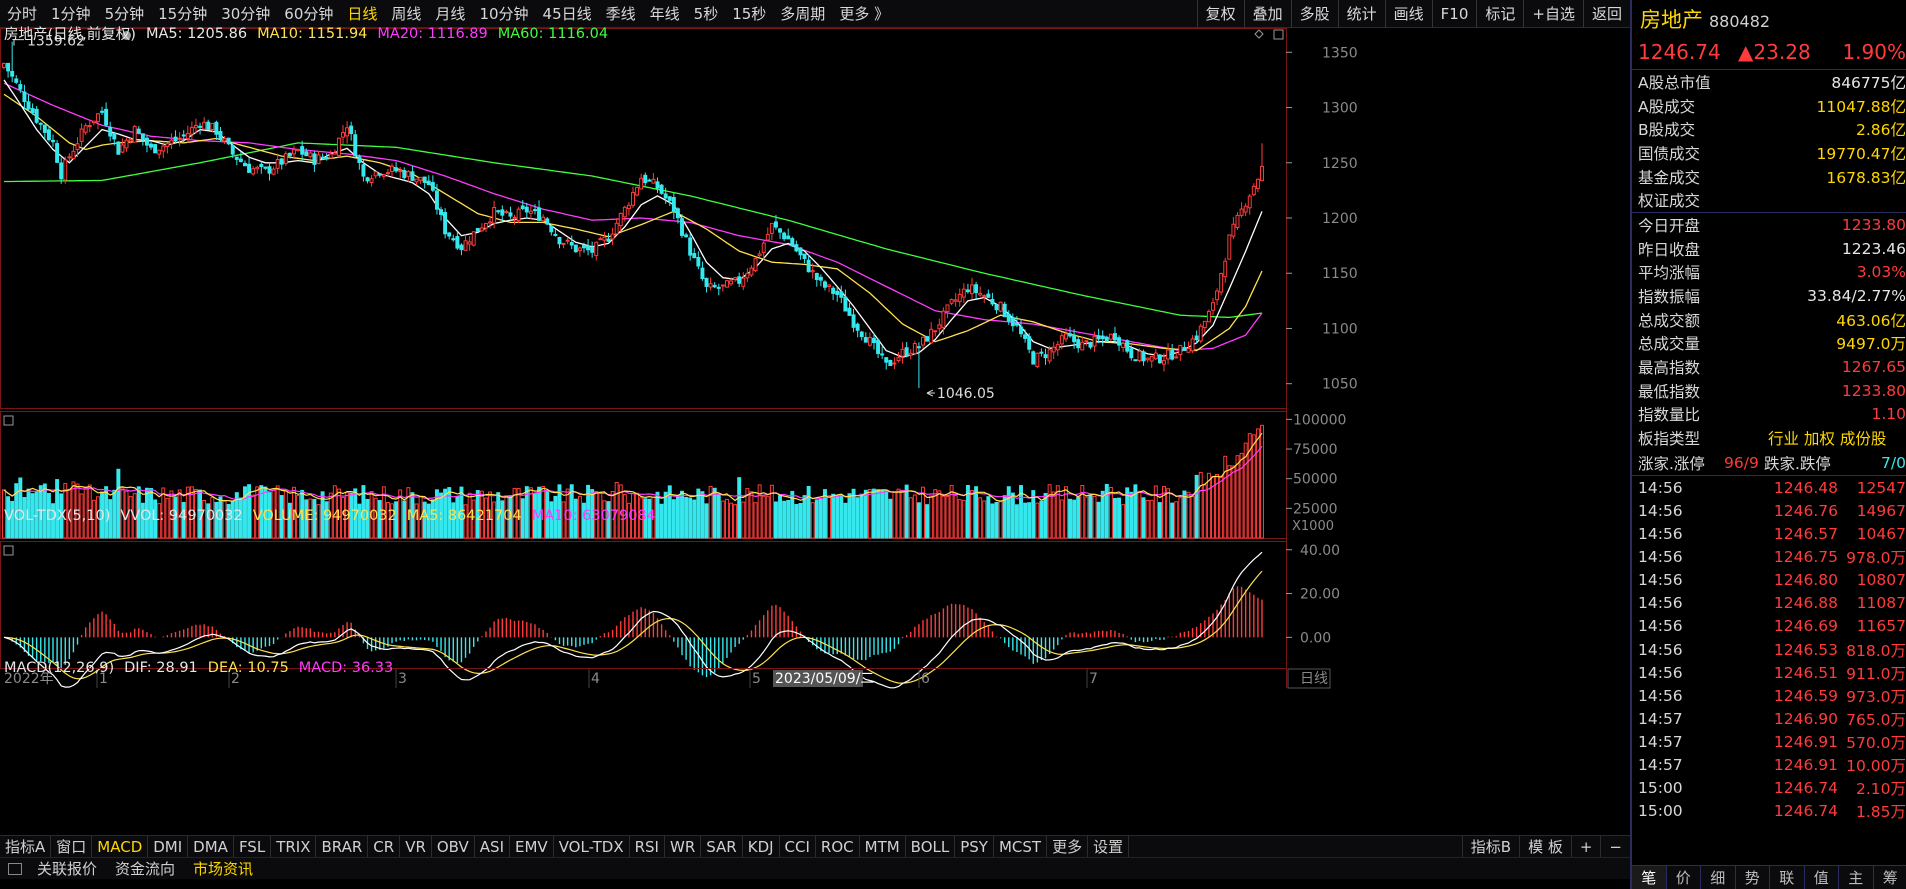 Image resolution: width=1906 pixels, height=889 pixels. I want to click on indicator-tab-6: TRIX, so click(294, 846).